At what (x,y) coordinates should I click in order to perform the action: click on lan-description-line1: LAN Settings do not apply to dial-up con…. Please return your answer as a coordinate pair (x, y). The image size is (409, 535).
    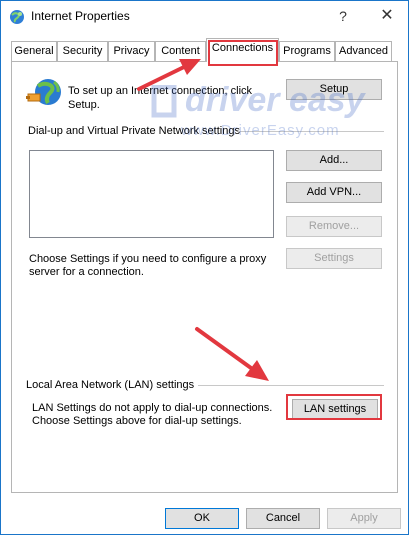
    Looking at the image, I should click on (152, 408).